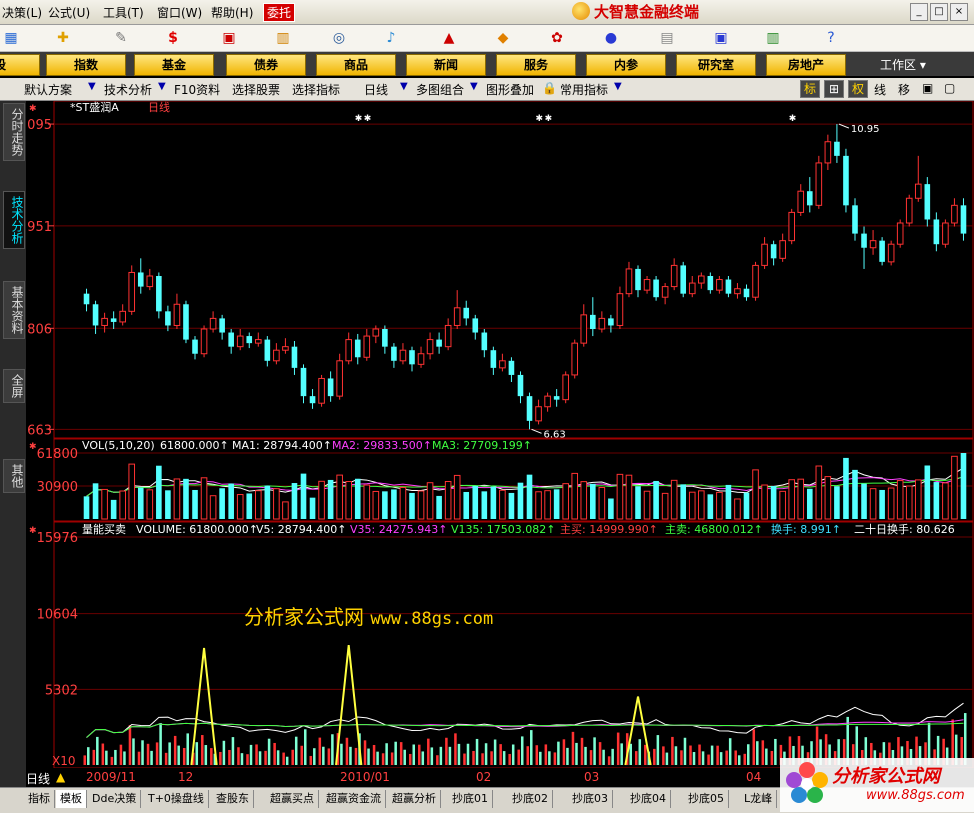  I want to click on select-indicator-button: 选择指标, so click(316, 89).